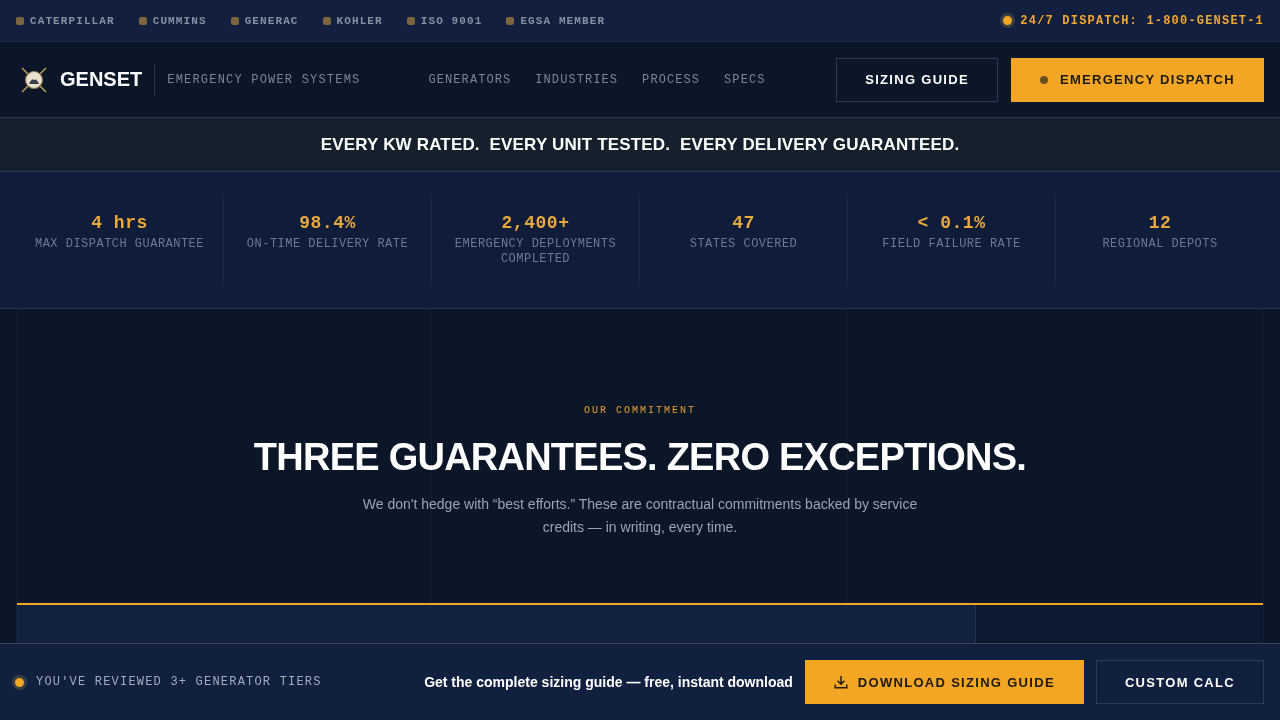 This screenshot has width=1280, height=720. Describe the element at coordinates (563, 20) in the screenshot. I see `partner-label: EGSA MEMBER` at that location.